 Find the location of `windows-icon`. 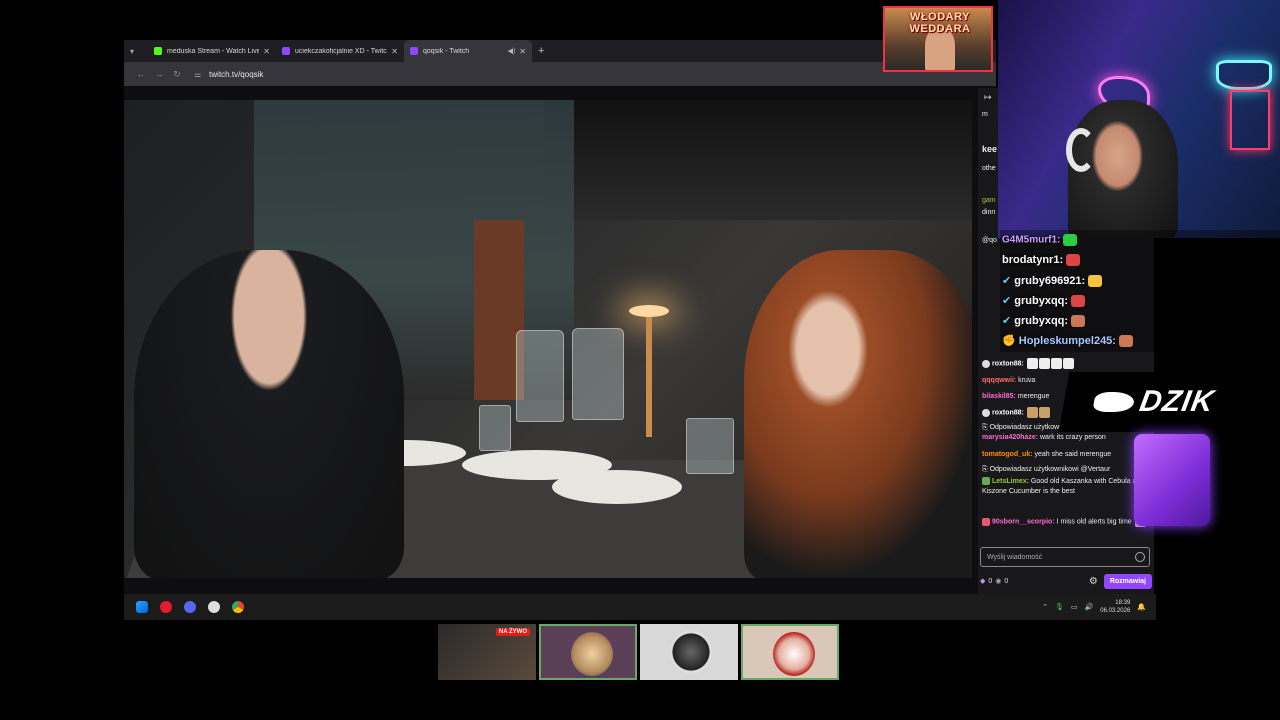

windows-icon is located at coordinates (142, 607).